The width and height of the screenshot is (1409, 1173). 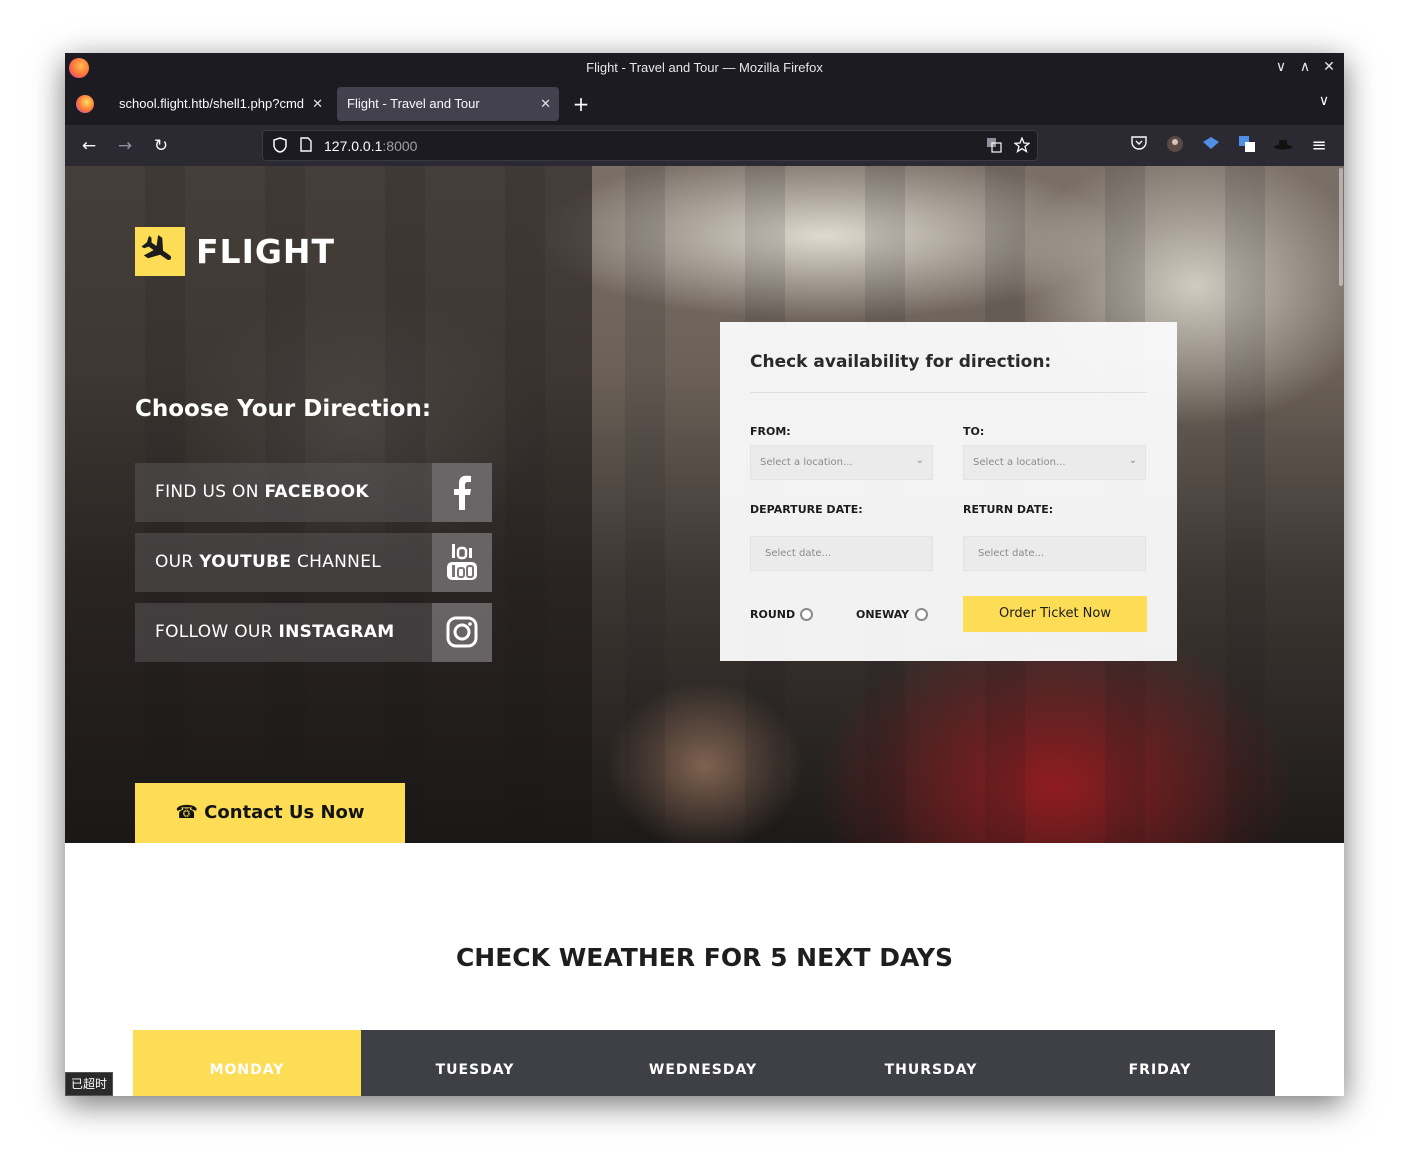 I want to click on airplane-logo-icon, so click(x=160, y=251).